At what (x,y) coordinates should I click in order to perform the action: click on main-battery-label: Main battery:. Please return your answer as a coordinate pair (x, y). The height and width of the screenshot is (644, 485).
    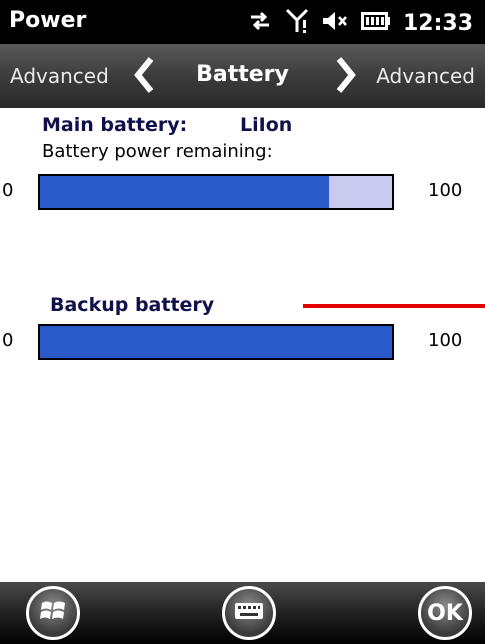
    Looking at the image, I should click on (115, 125).